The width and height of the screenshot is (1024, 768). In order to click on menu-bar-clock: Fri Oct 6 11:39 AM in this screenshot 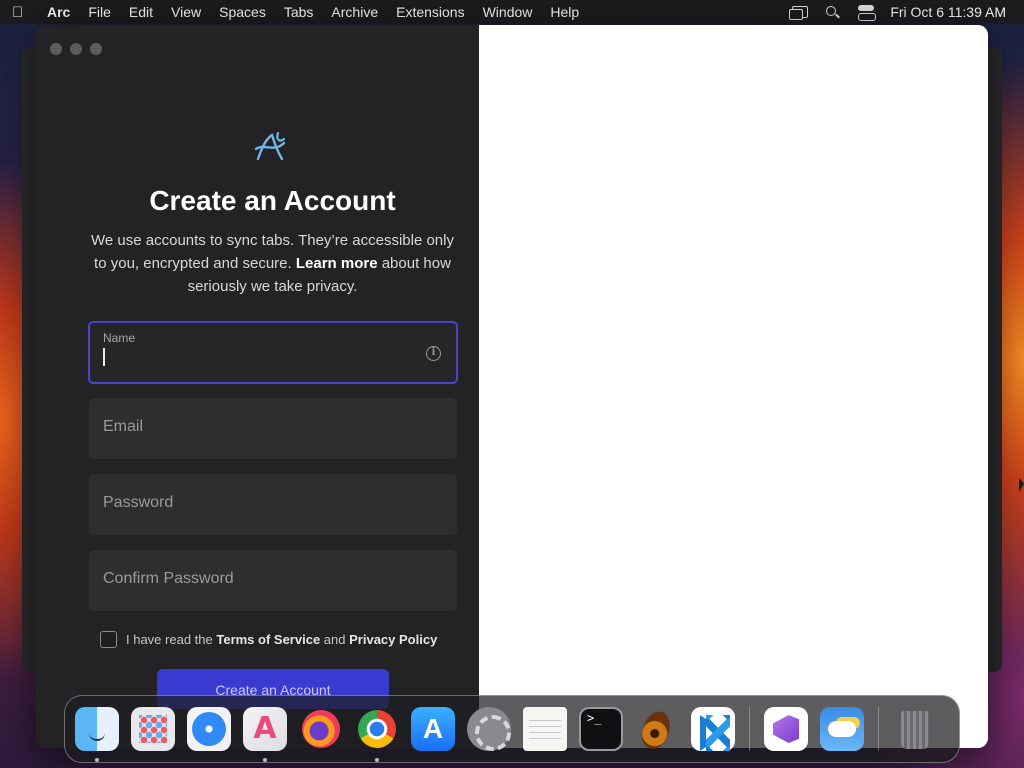, I will do `click(948, 12)`.